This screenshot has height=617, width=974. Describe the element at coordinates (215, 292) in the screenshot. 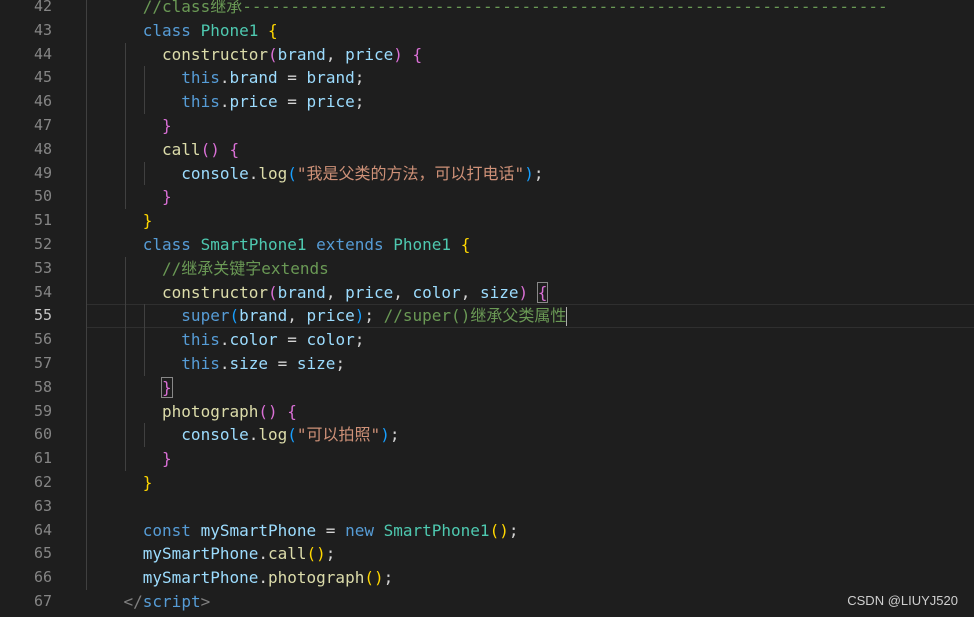

I see `code-token: constructor` at that location.